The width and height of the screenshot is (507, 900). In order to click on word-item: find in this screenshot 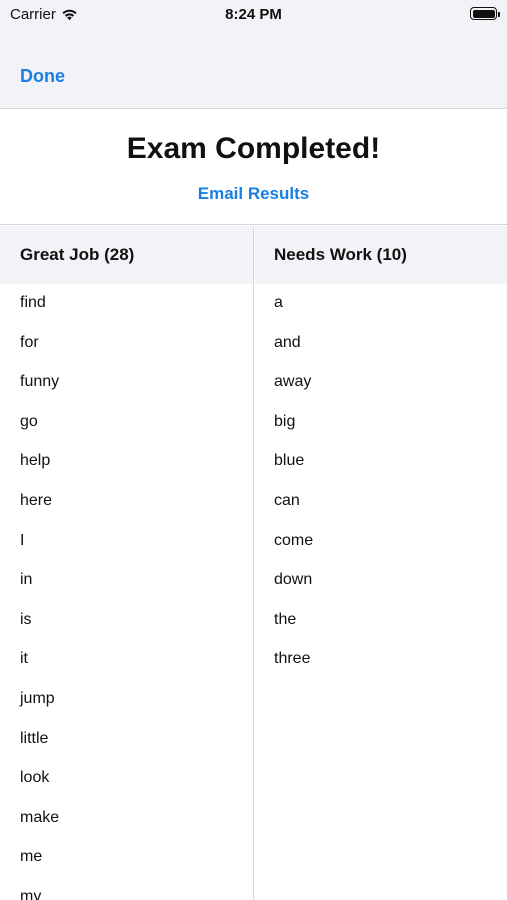, I will do `click(33, 302)`.